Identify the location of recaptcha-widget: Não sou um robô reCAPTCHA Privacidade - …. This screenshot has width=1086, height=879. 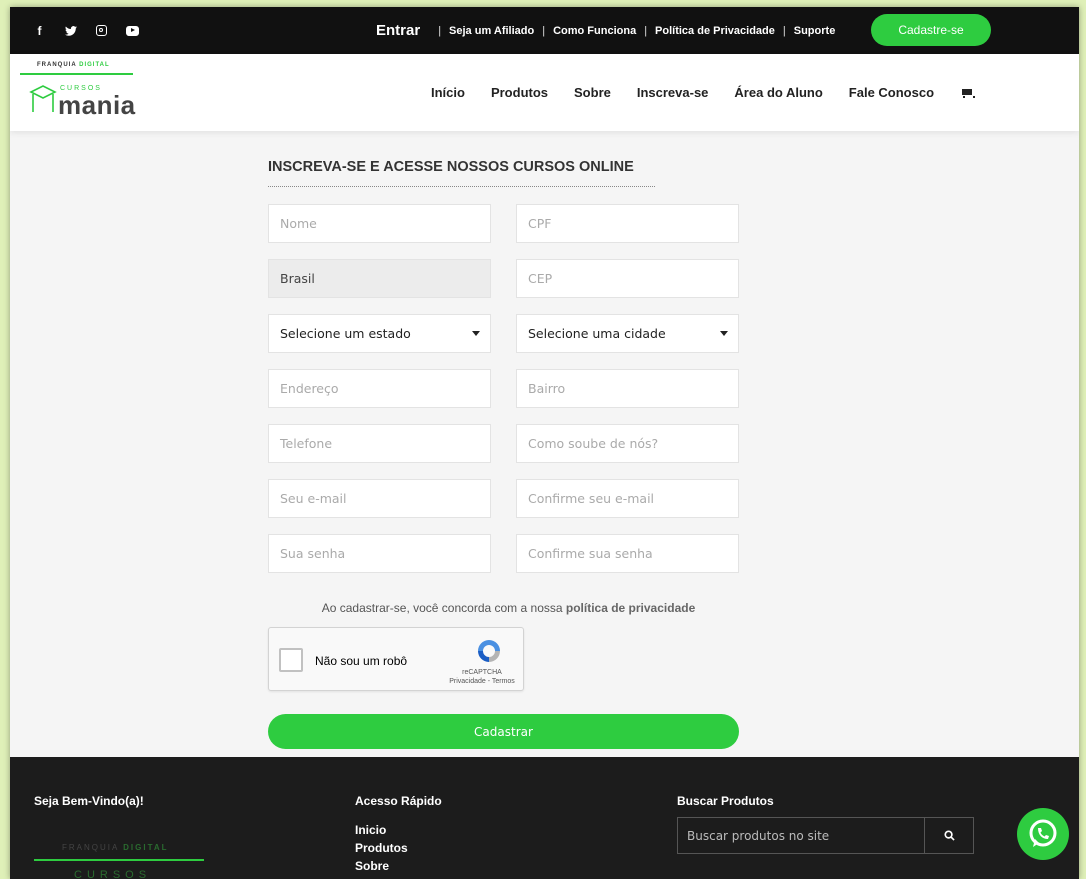
(396, 659).